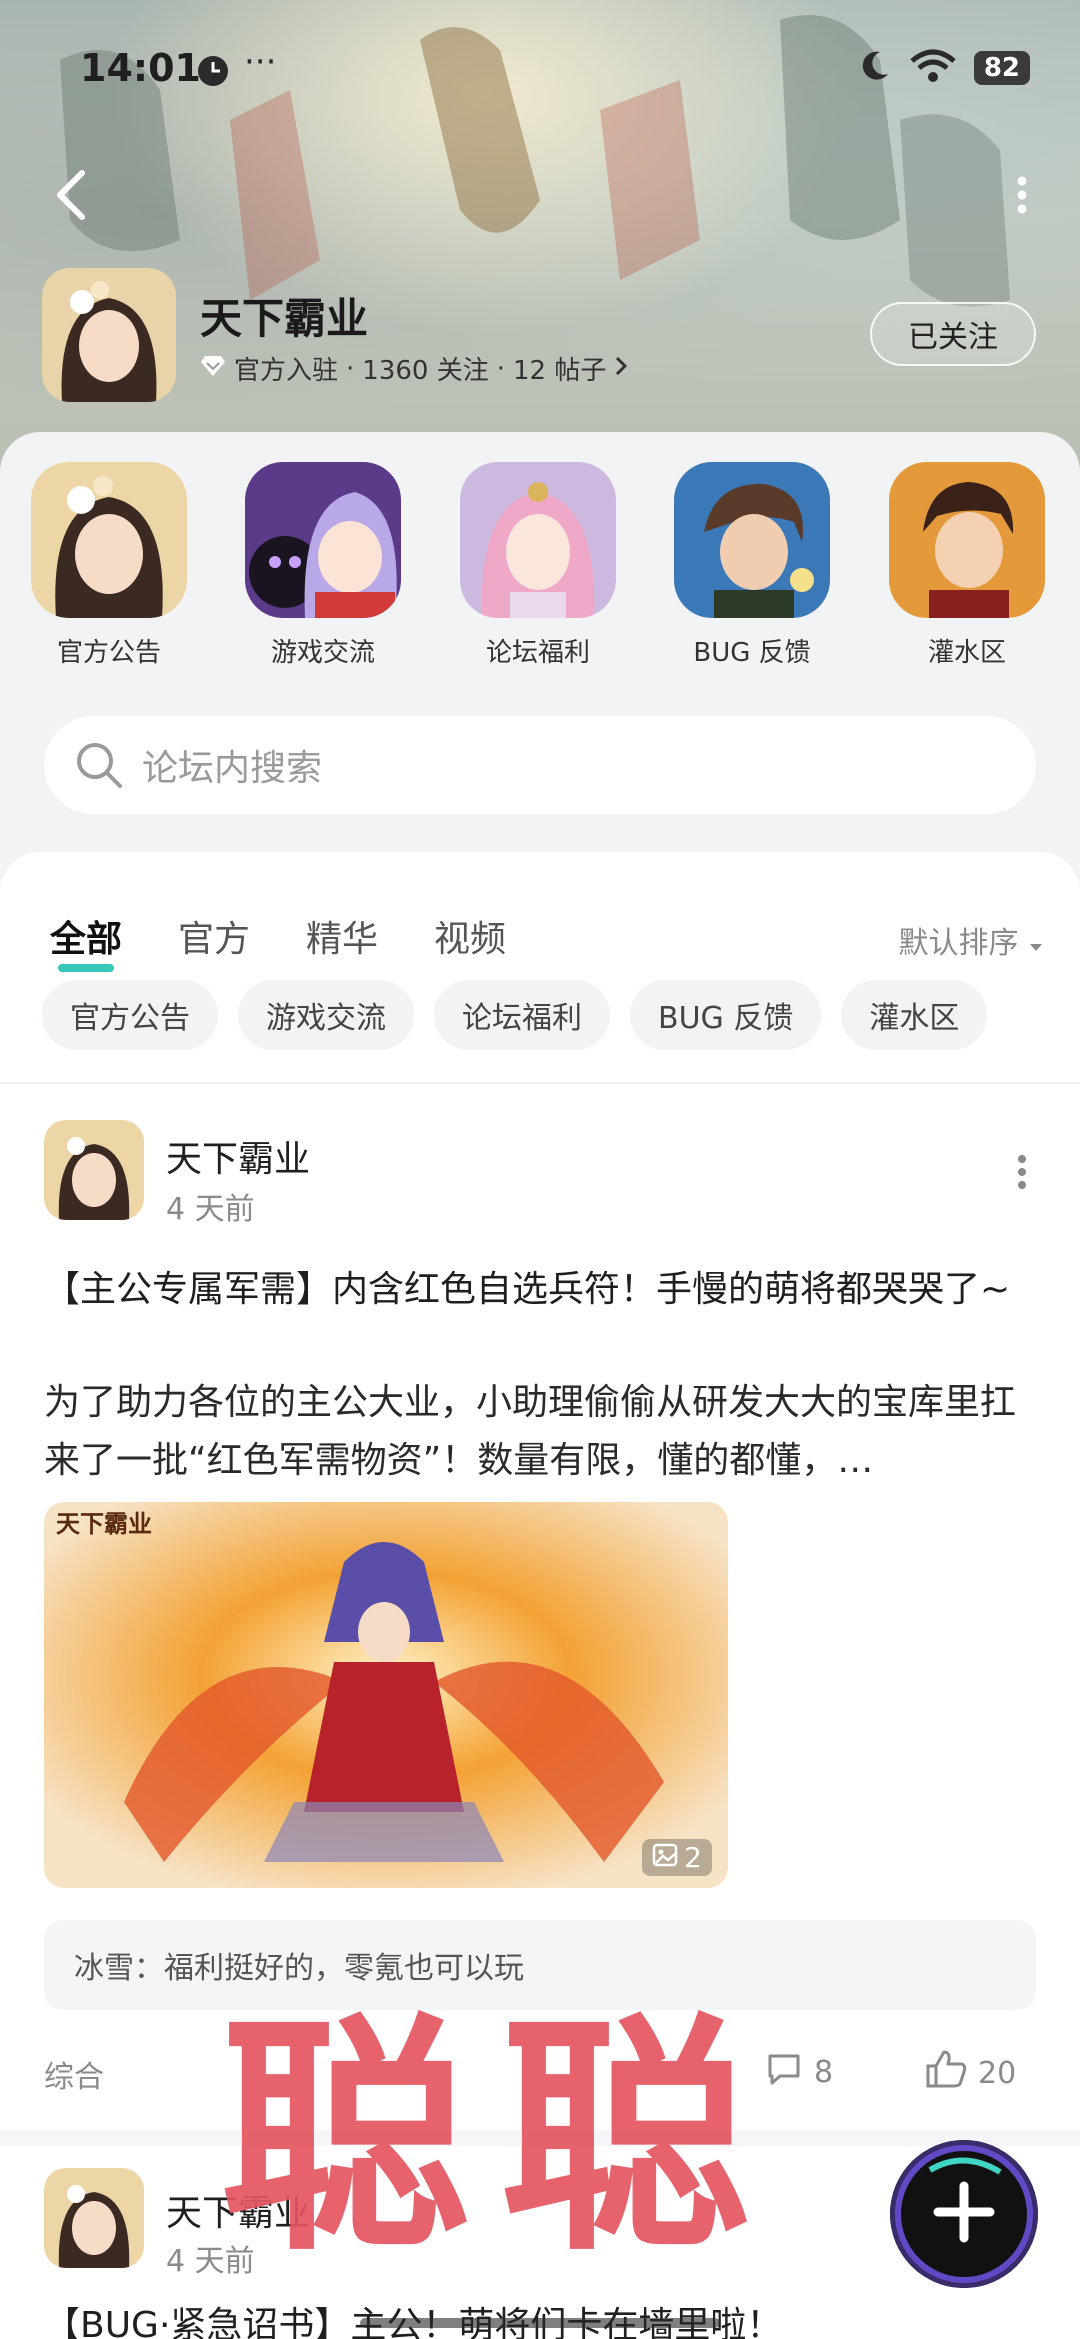 This screenshot has height=2339, width=1080. I want to click on category-label: 官方公告, so click(108, 653).